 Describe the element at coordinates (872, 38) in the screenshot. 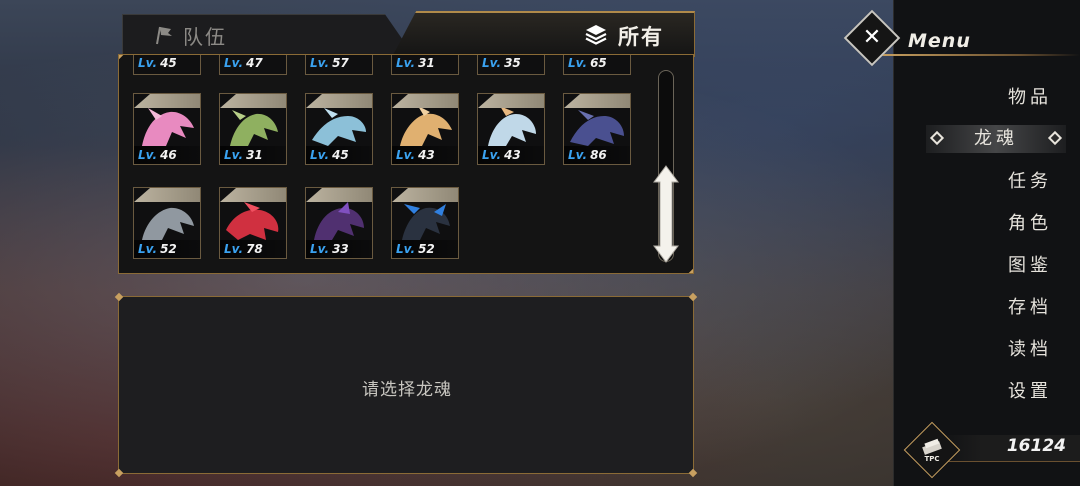

I see `close-icon: ✕` at that location.